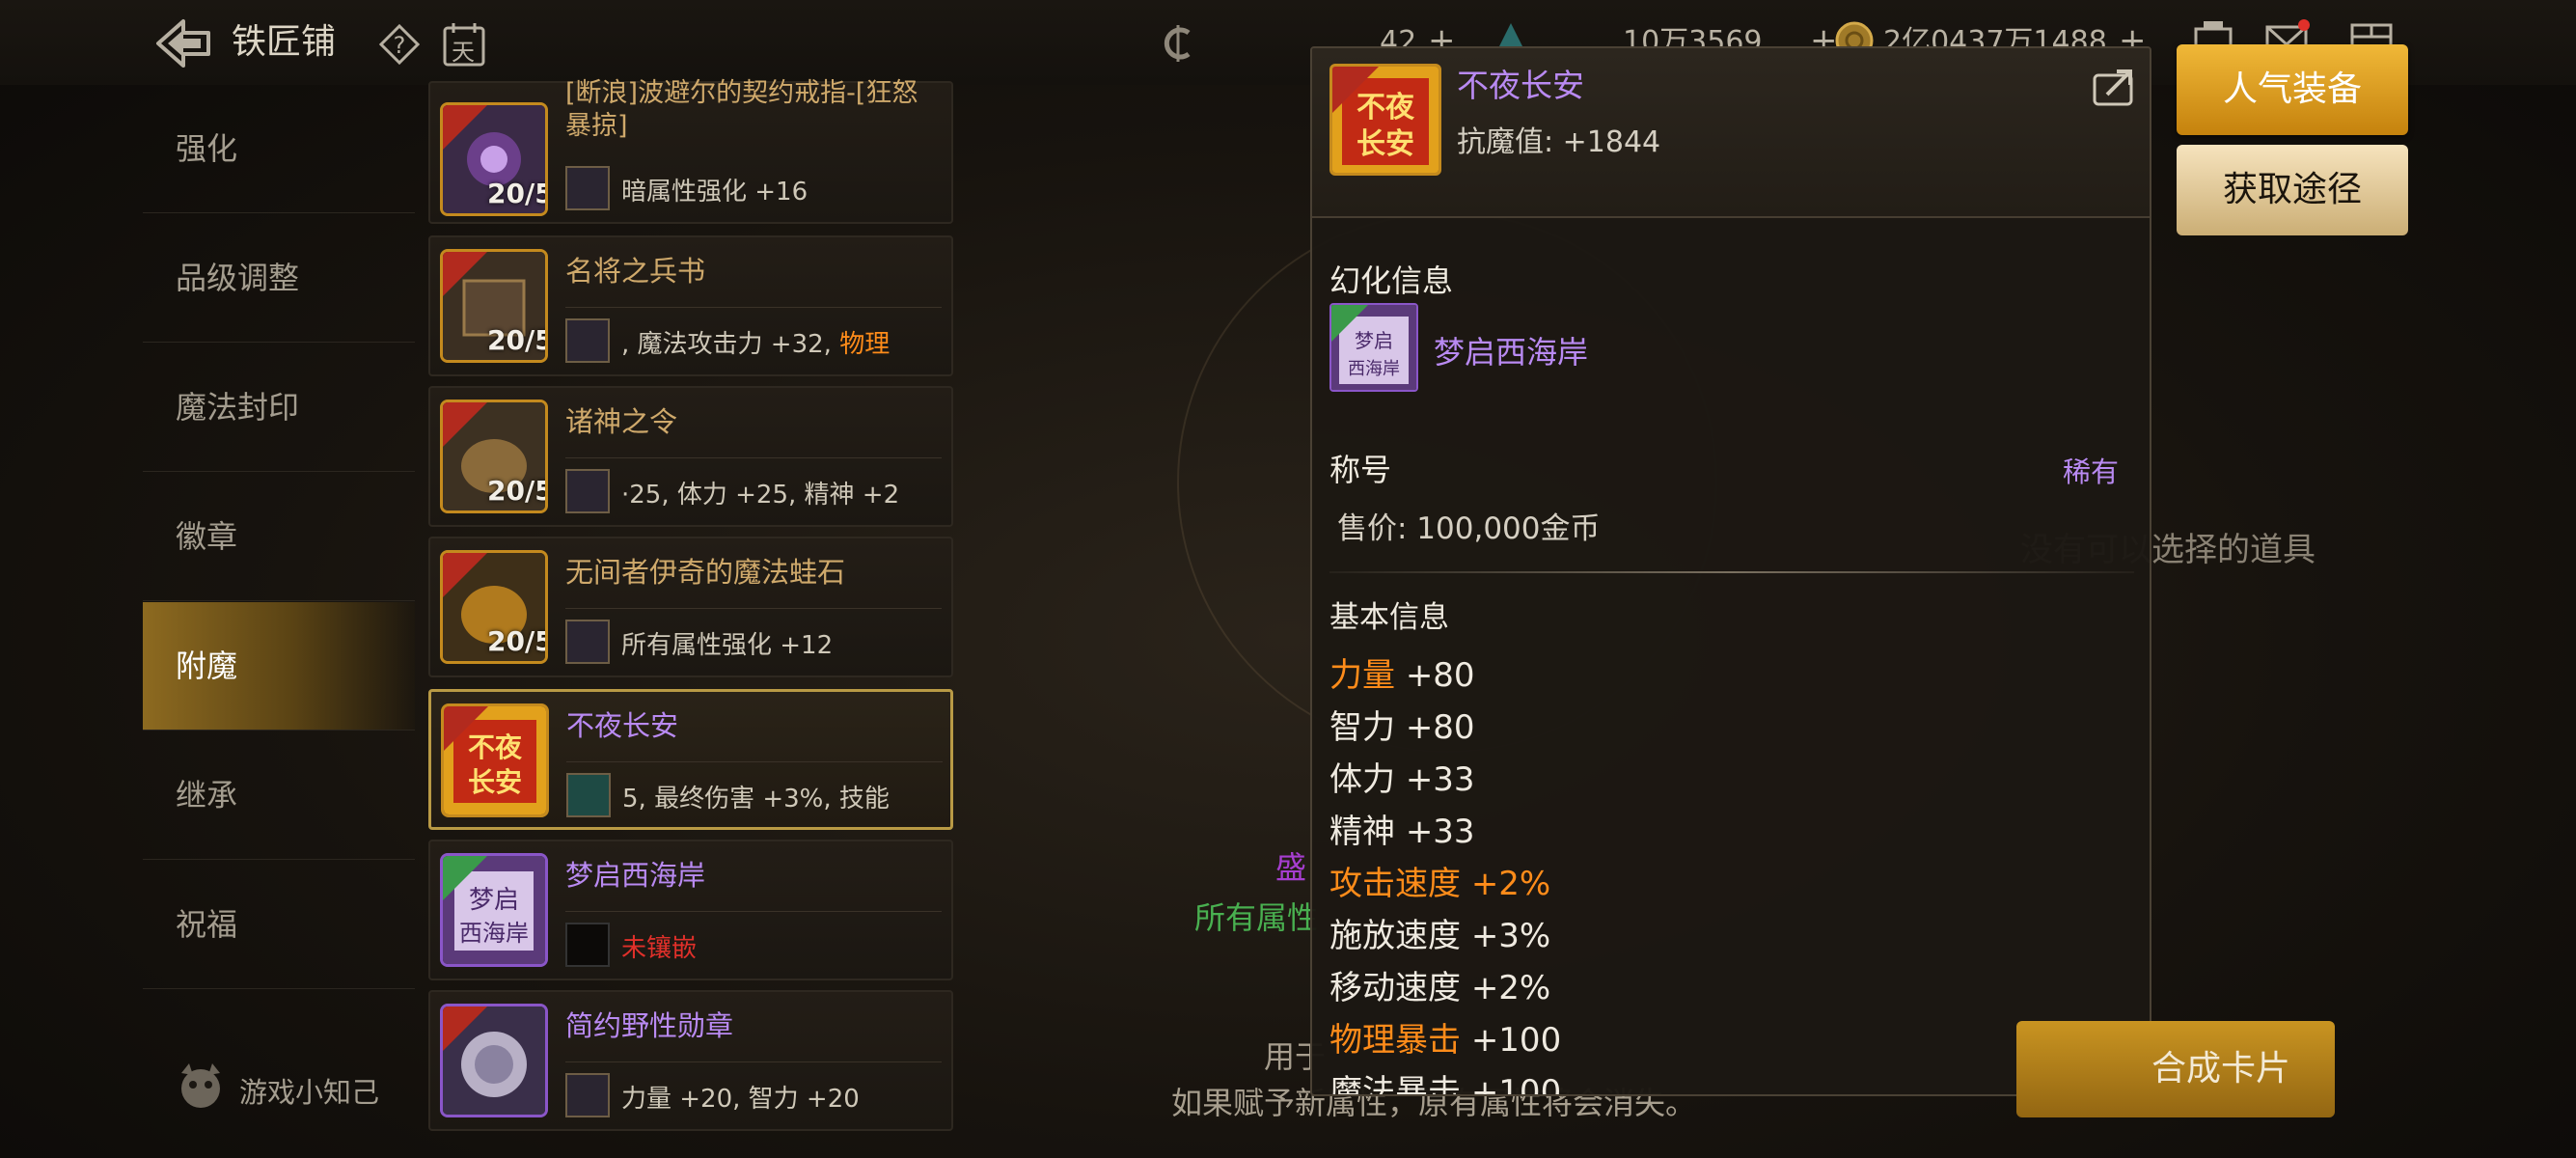 This screenshot has width=2576, height=1158. I want to click on changan-item-icon: 不夜 长安, so click(495, 760).